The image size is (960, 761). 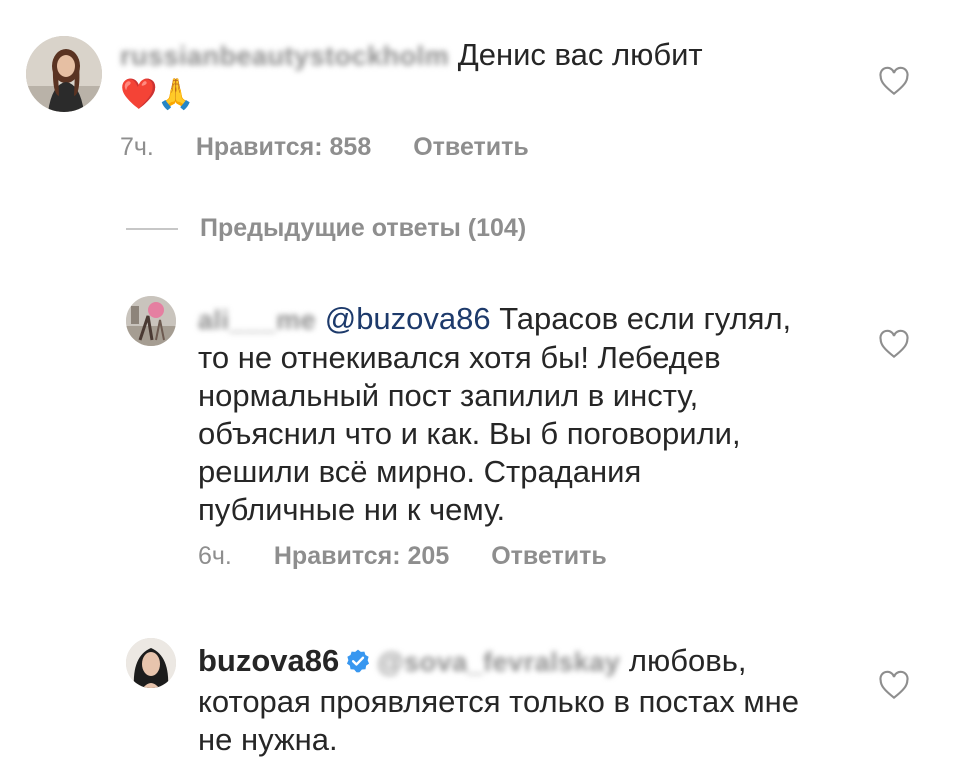 I want to click on previous-replies-toggle: Предыдущие ответы (104), so click(x=326, y=228).